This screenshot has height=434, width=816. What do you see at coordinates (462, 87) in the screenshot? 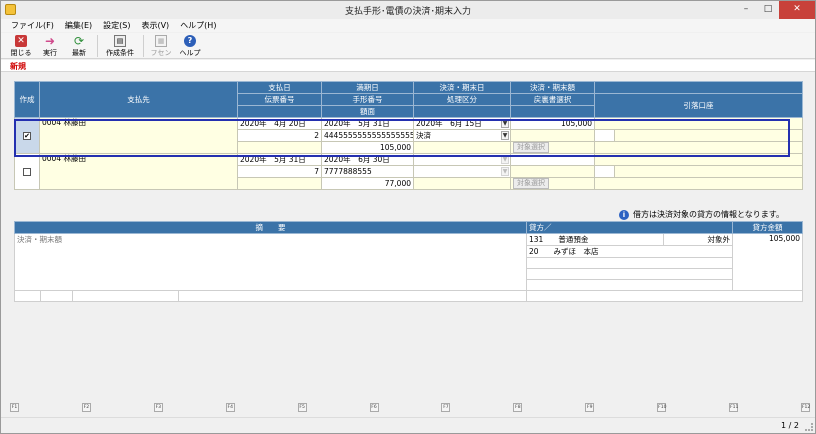
I see `header-settle-date: 決済・期末日` at bounding box center [462, 87].